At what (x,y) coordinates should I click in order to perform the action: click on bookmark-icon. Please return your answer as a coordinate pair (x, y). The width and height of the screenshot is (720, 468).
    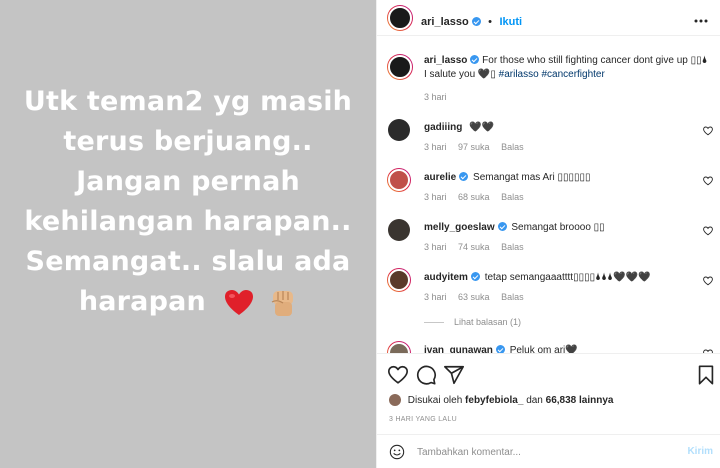
    Looking at the image, I should click on (706, 375).